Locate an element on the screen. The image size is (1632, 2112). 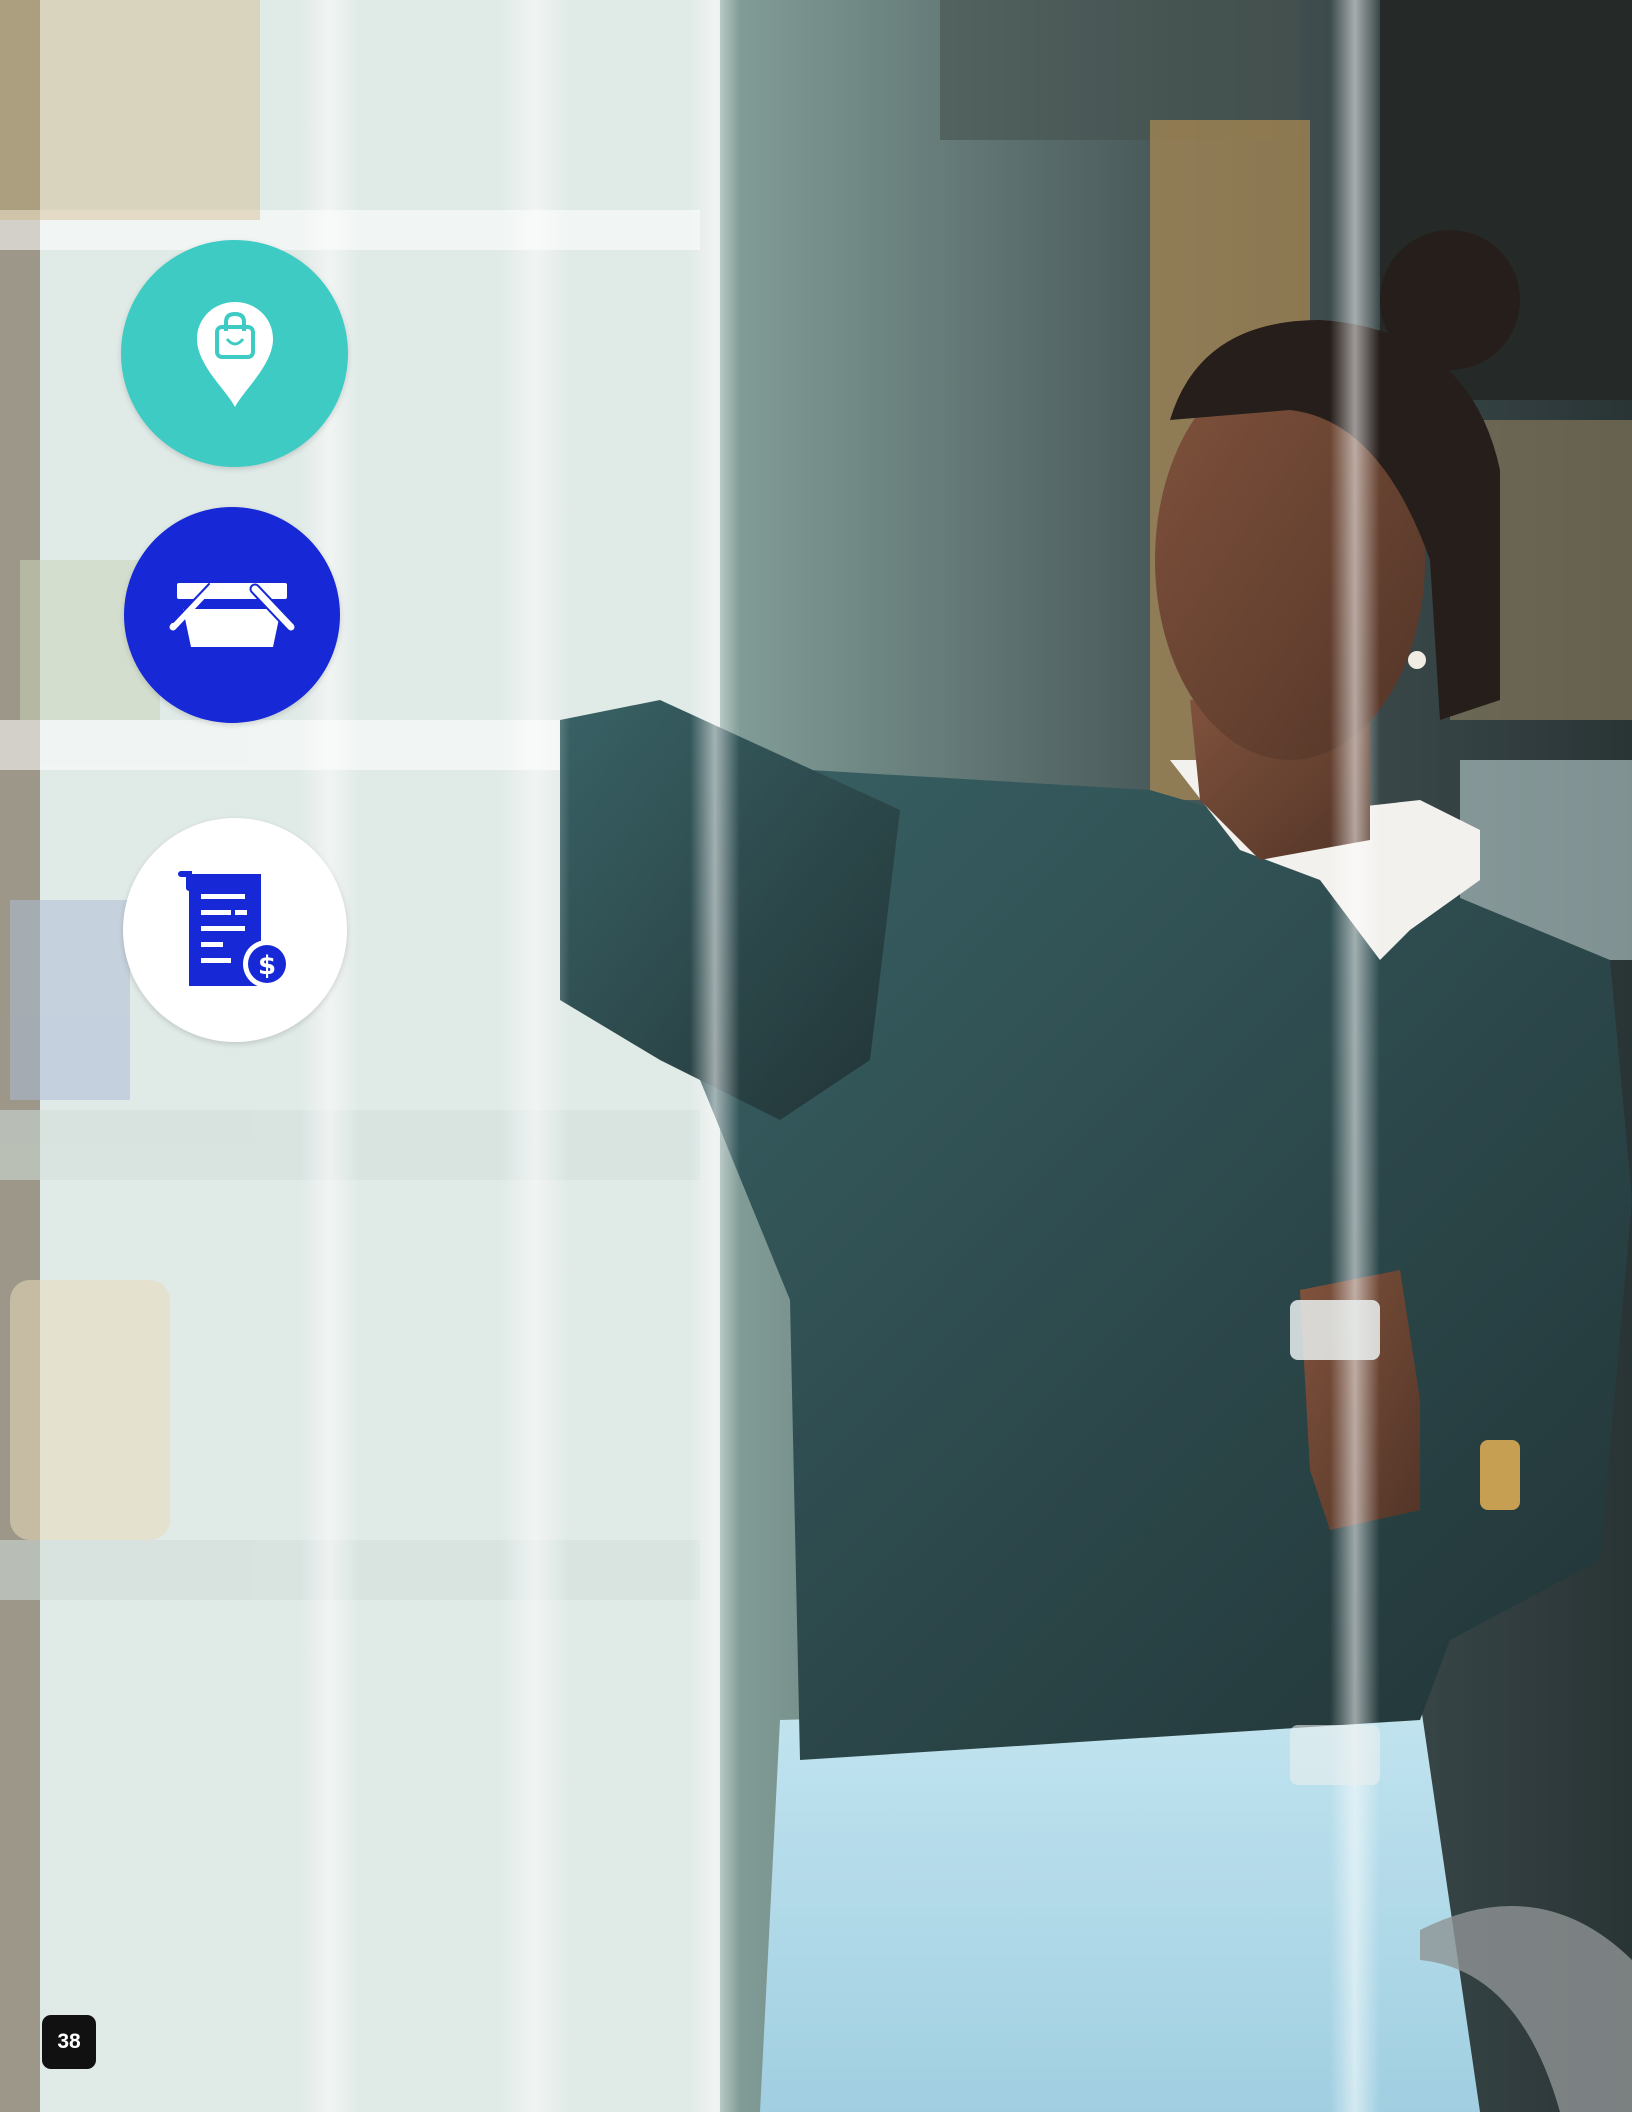
basket-glyph is located at coordinates (232, 615).